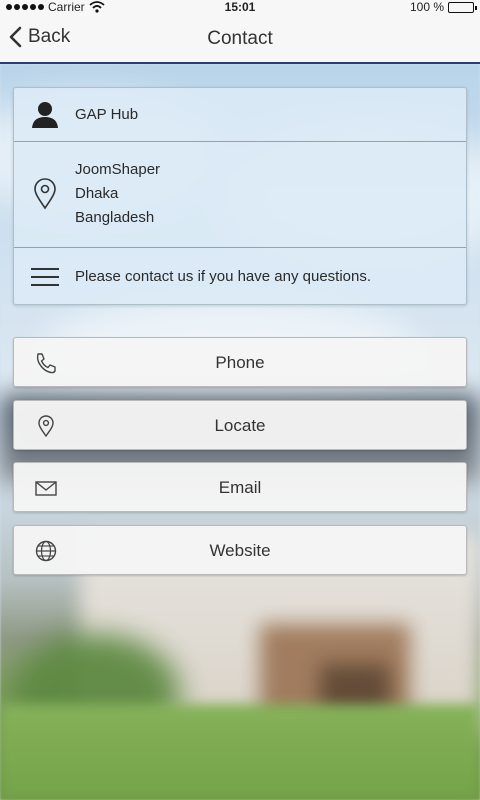  I want to click on status-time: 15:01, so click(240, 7).